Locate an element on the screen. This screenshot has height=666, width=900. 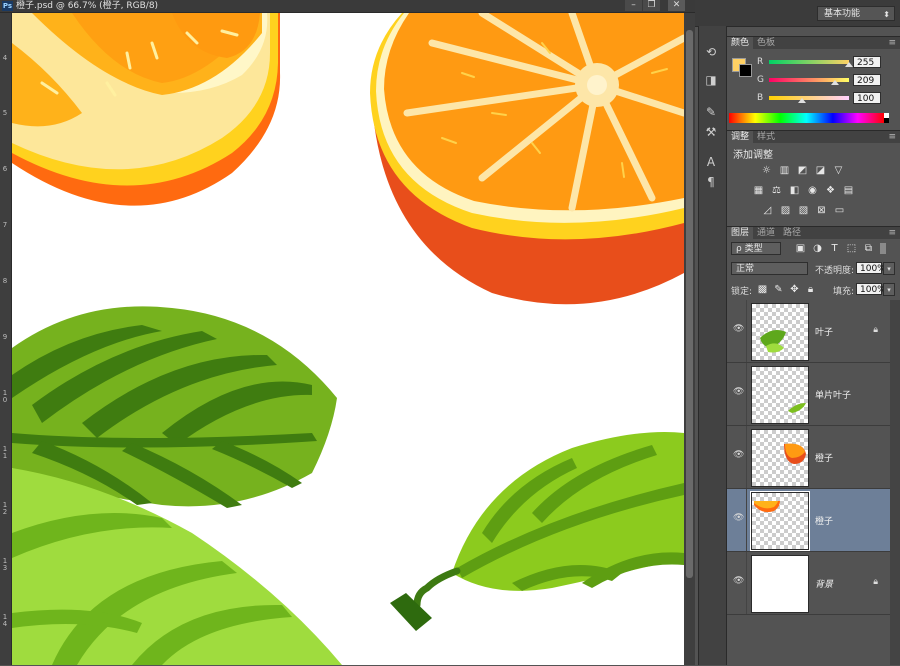
paragraph-icon: ¶ is located at coordinates (711, 182).